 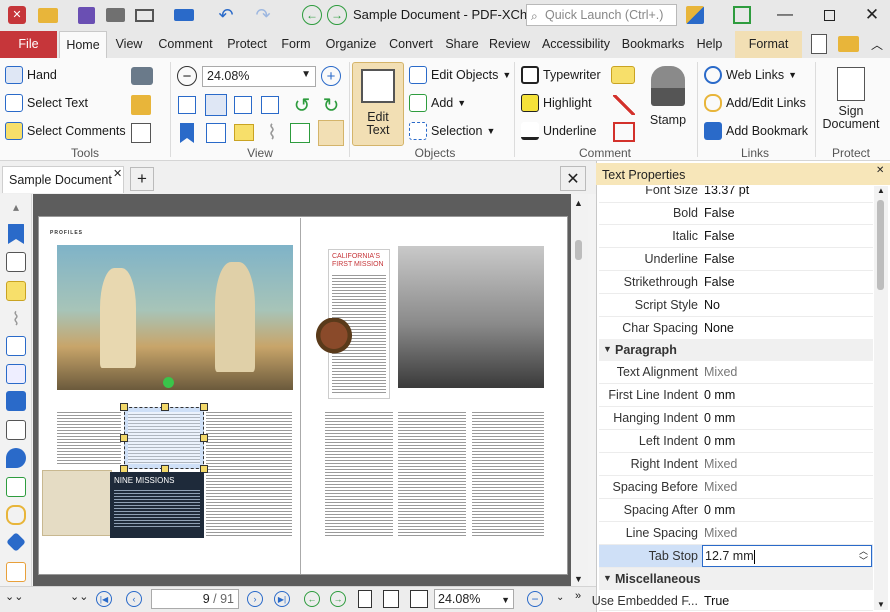 What do you see at coordinates (79, 596) in the screenshot?
I see `options-chevron-icon: ⌄⌄` at bounding box center [79, 596].